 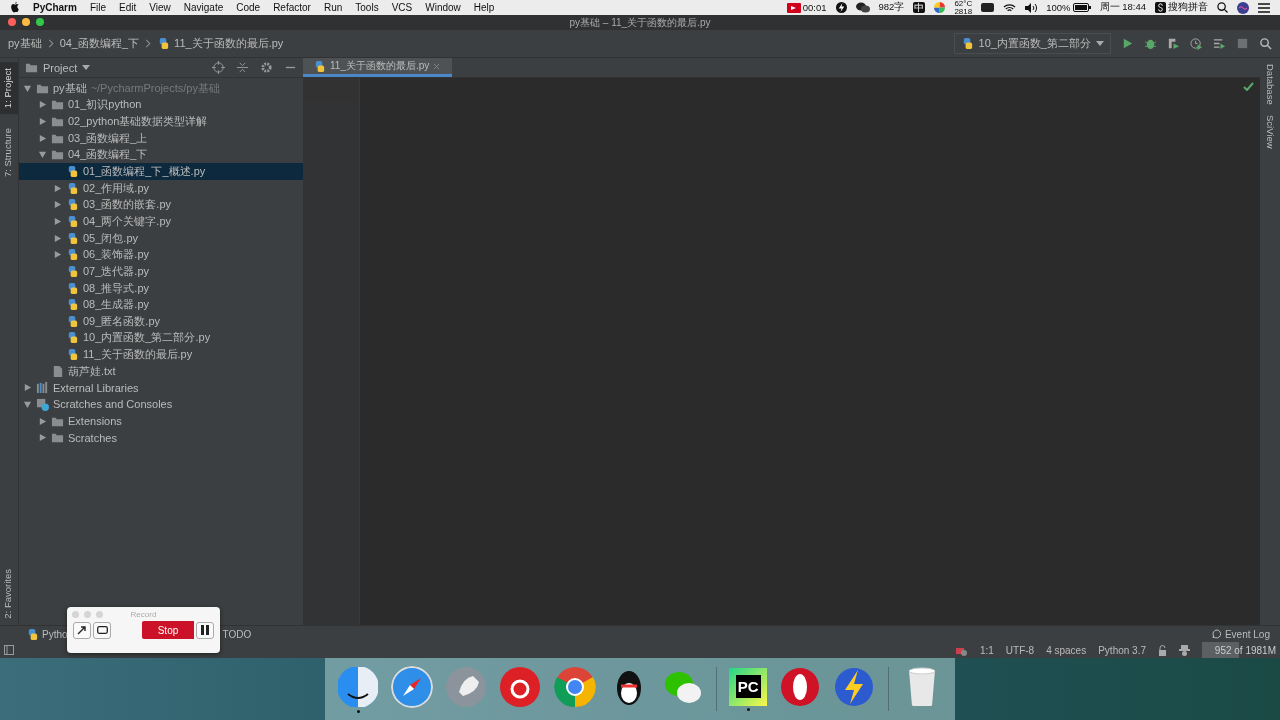 What do you see at coordinates (161, 388) in the screenshot?
I see `tree-item: External Libraries` at bounding box center [161, 388].